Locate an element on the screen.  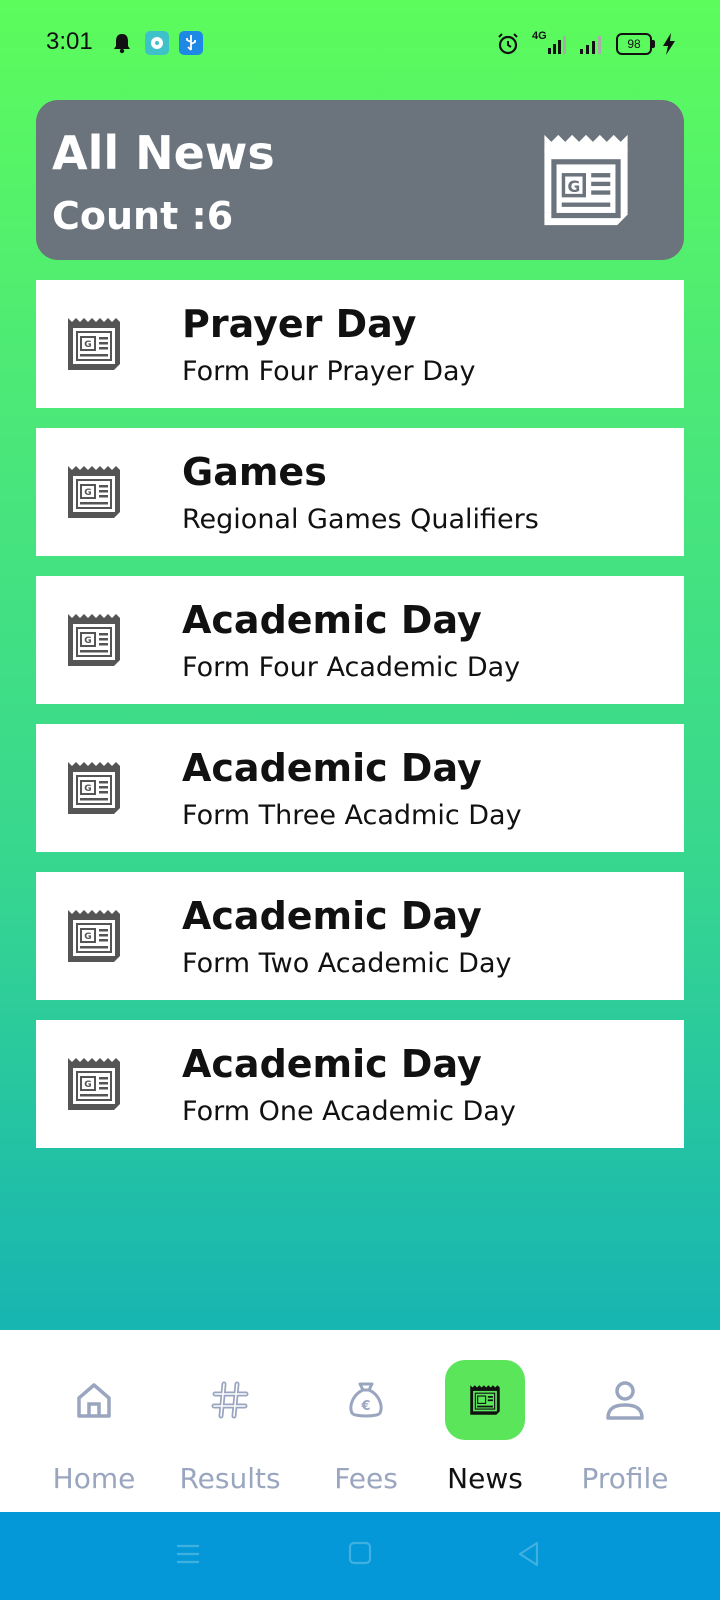
nav-results: Results is located at coordinates (230, 1421).